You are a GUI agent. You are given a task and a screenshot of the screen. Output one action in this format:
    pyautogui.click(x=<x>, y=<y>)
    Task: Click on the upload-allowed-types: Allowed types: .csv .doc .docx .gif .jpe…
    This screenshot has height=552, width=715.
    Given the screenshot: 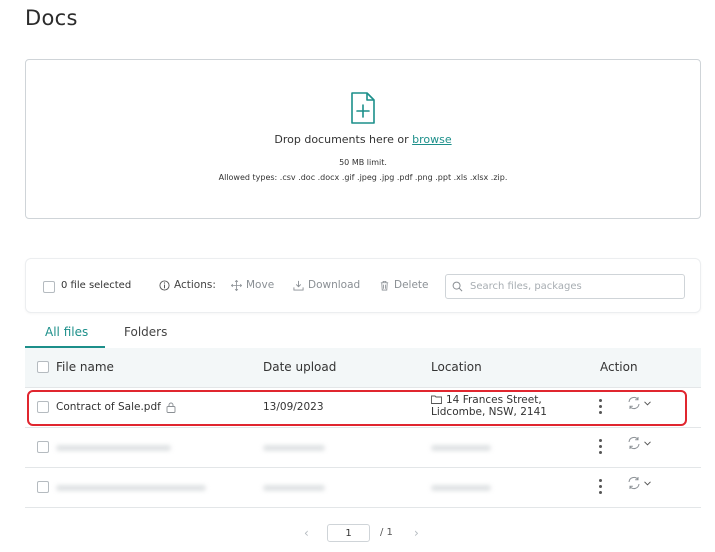 What is the action you would take?
    pyautogui.click(x=363, y=177)
    